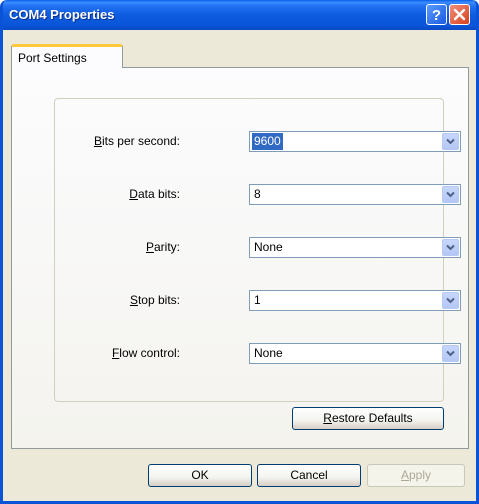 The height and width of the screenshot is (504, 479). I want to click on flow-control-dropdown-button, so click(450, 353).